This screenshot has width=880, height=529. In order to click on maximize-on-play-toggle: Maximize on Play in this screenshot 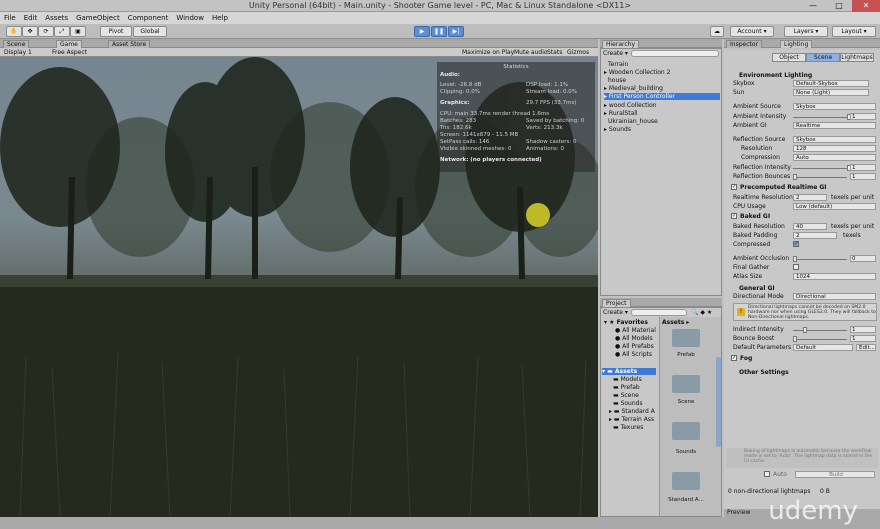, I will do `click(488, 52)`.